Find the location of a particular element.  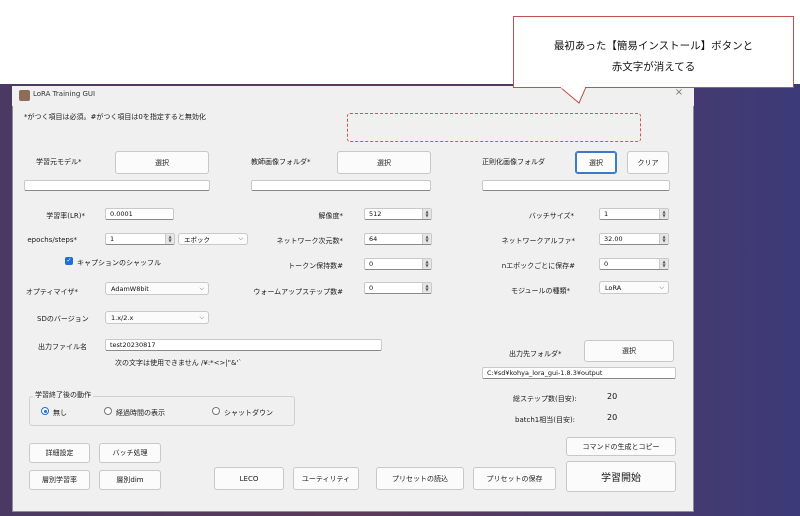

warmup-label: ウォームアップステップ数# is located at coordinates (298, 292).